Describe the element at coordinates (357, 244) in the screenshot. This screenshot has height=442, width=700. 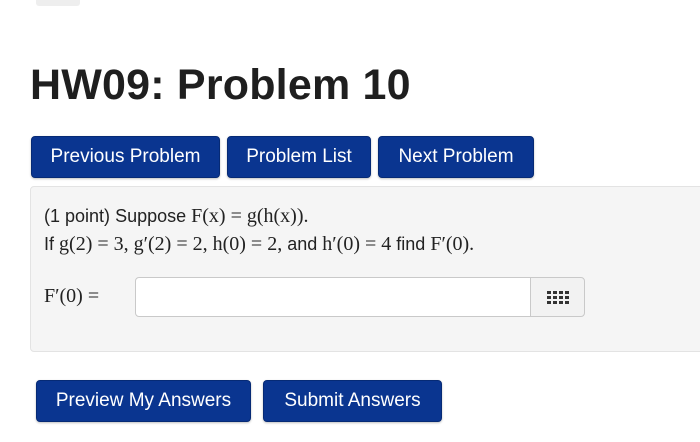
I see `h-prime-math: h′(0) = 4` at that location.